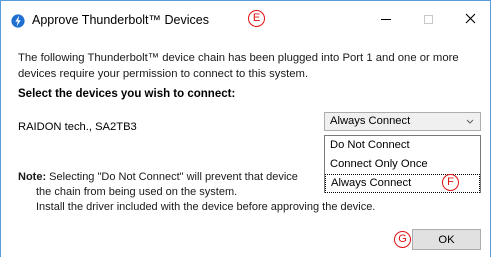  I want to click on close-icon, so click(470, 19).